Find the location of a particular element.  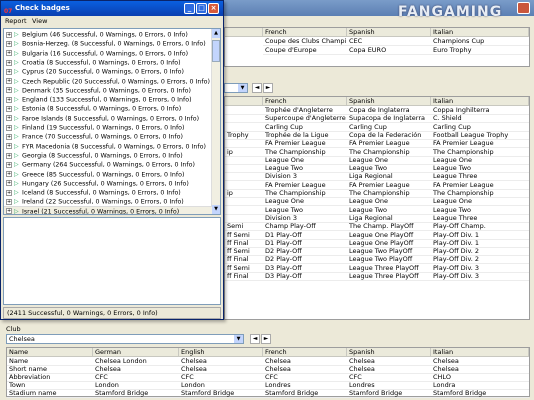

prev-arrow: ◄ is located at coordinates (257, 88).